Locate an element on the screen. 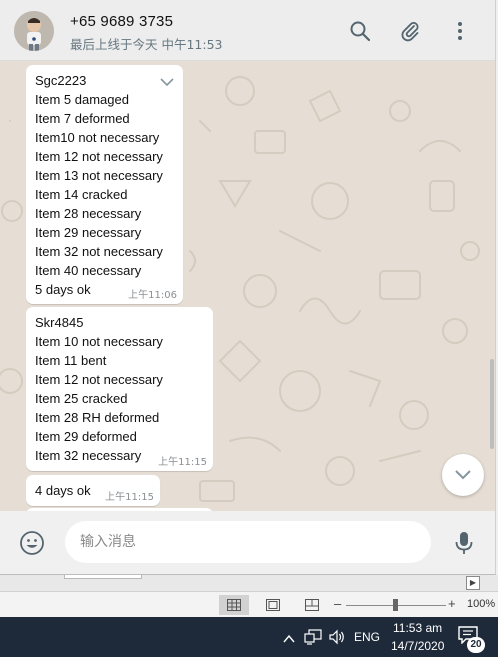 The width and height of the screenshot is (498, 657). message-line: Sgc2223 is located at coordinates (61, 80).